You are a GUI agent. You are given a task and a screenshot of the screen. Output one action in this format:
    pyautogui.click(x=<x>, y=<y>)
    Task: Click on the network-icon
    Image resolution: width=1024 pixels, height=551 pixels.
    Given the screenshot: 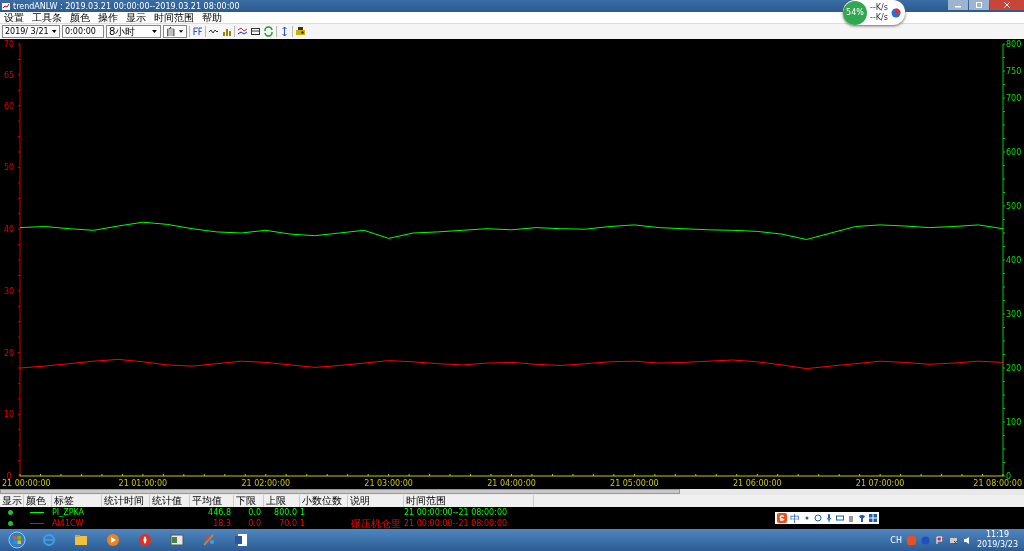 What is the action you would take?
    pyautogui.click(x=953, y=540)
    